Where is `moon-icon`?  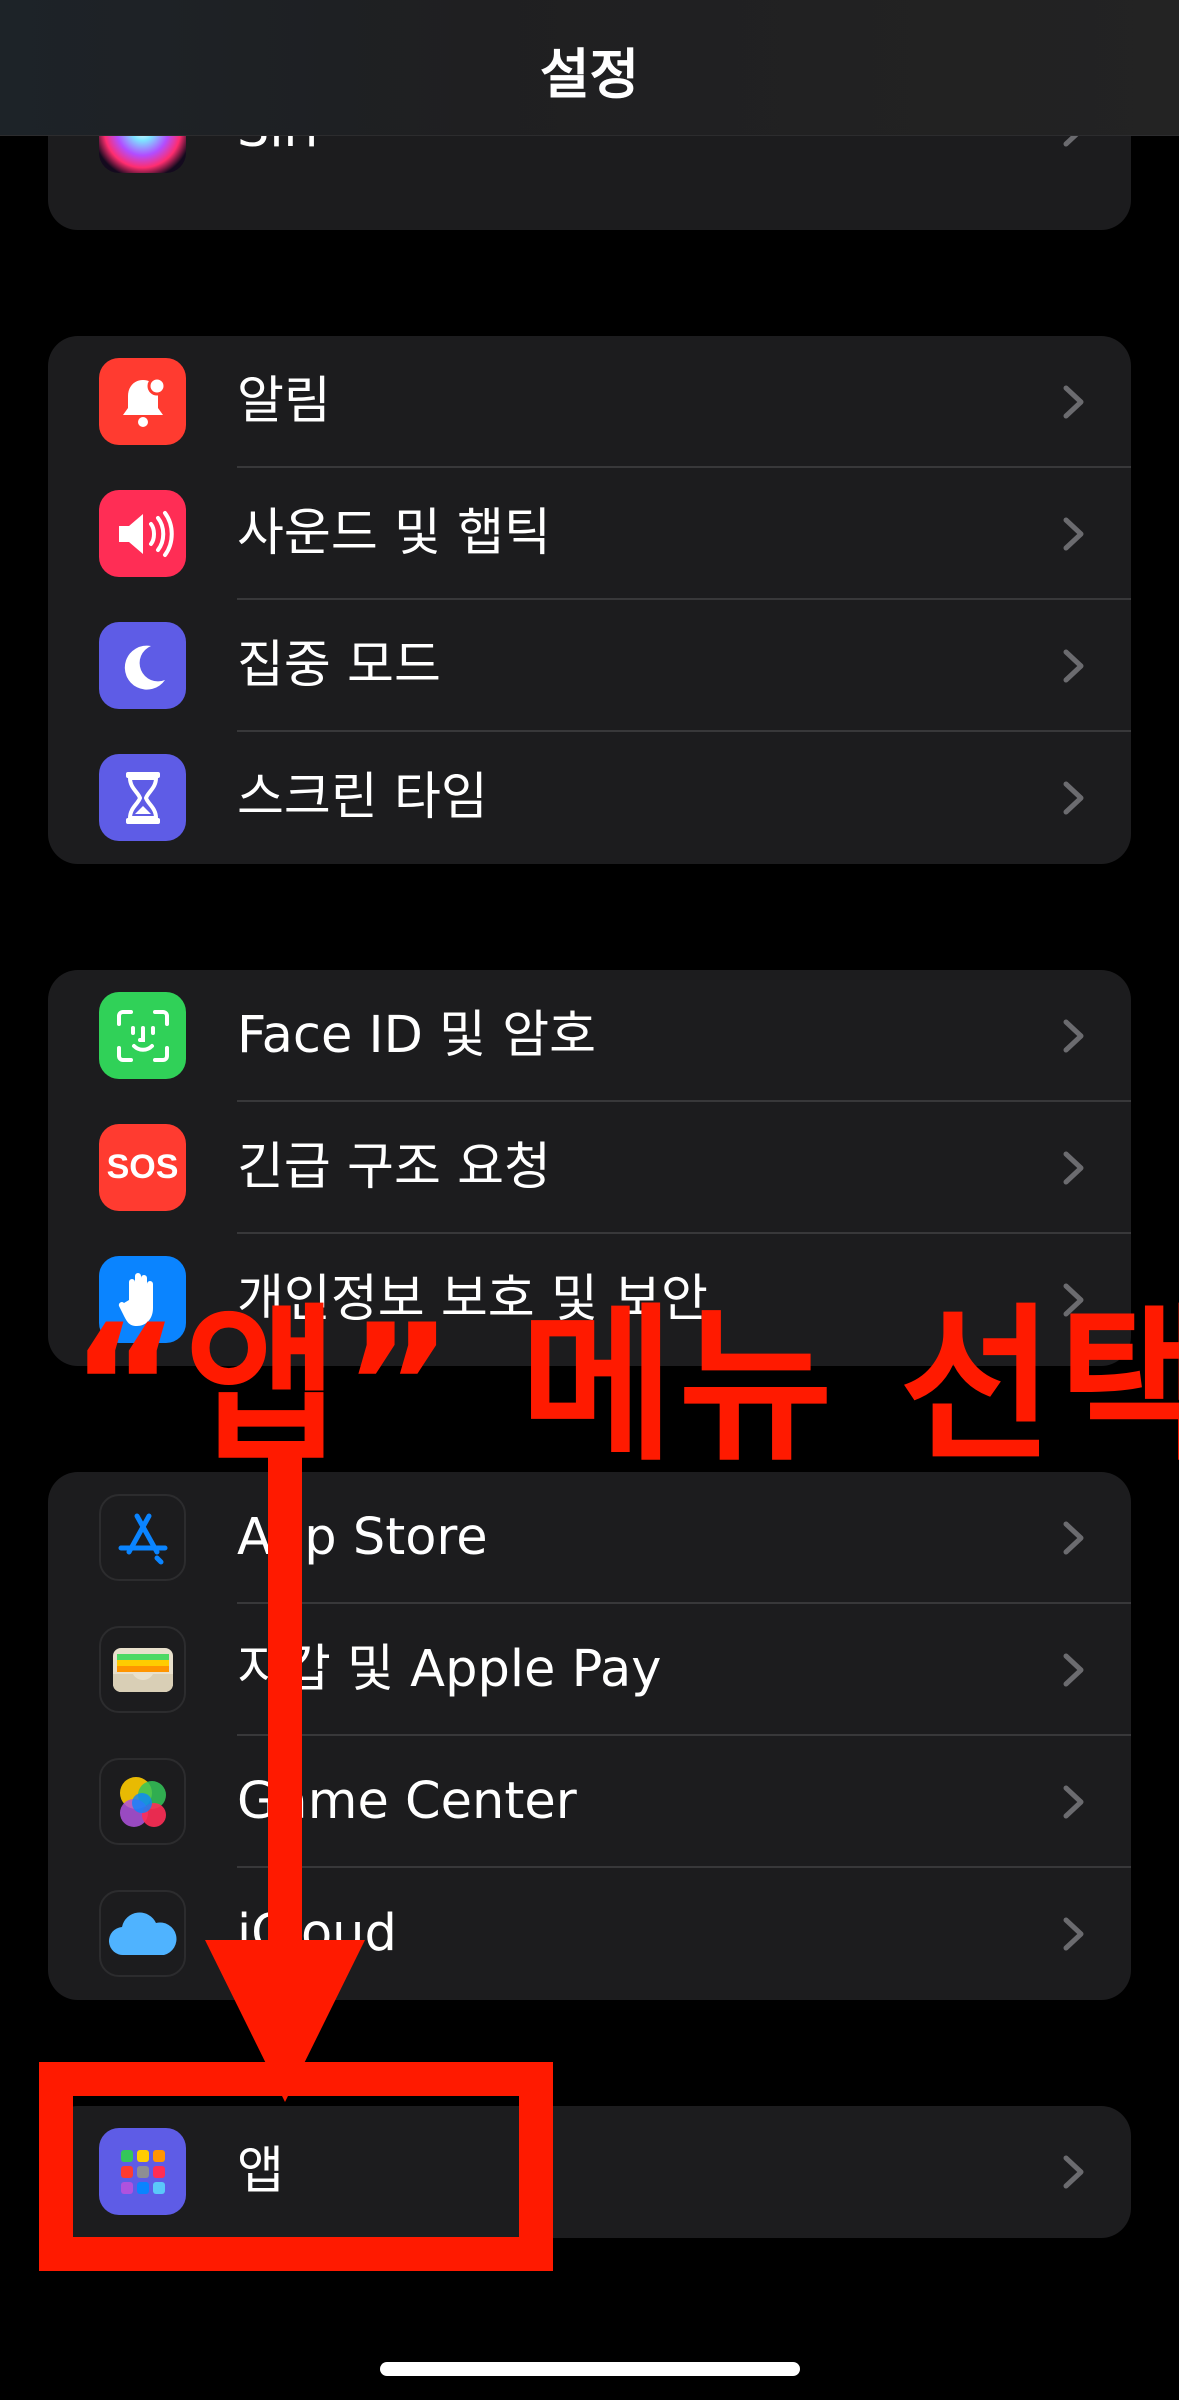 moon-icon is located at coordinates (142, 665).